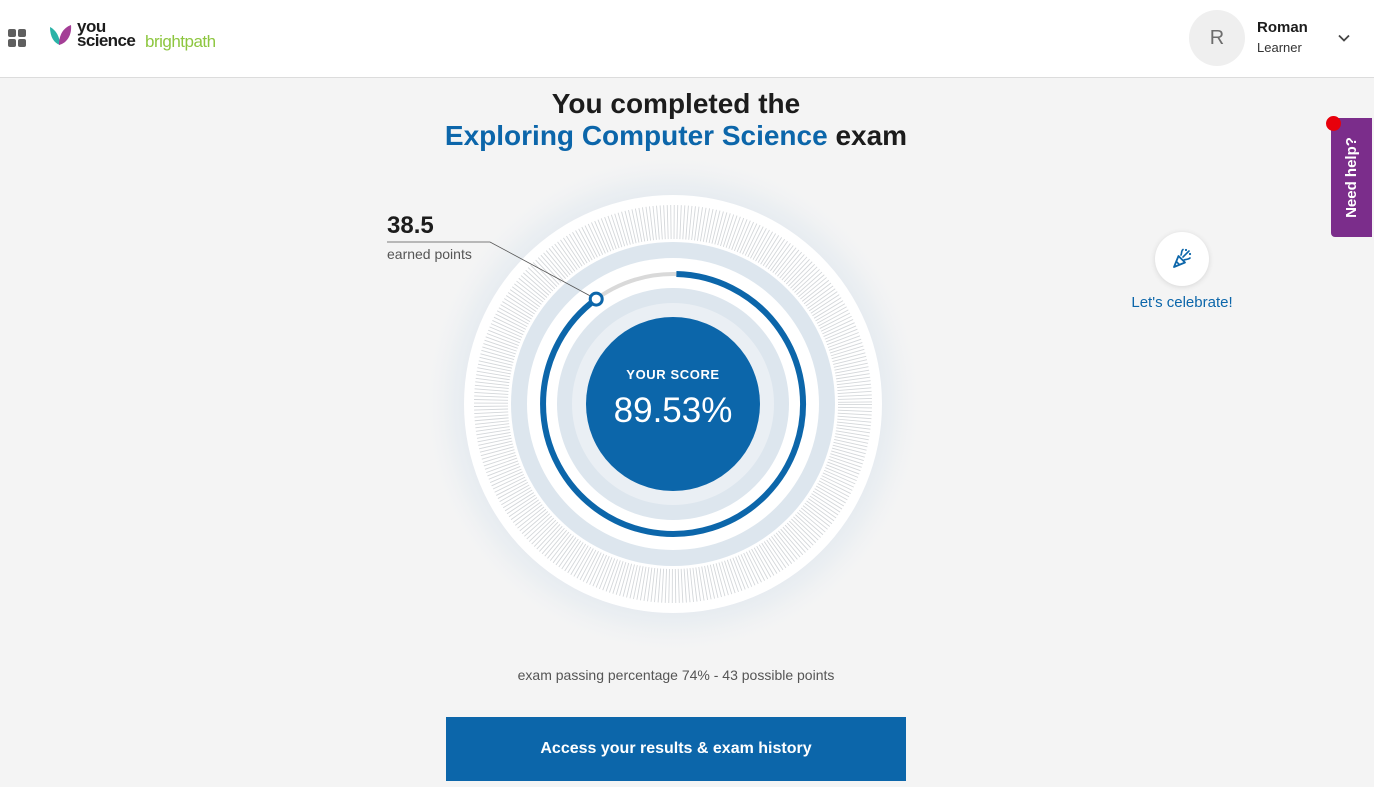 This screenshot has width=1374, height=787. I want to click on youscience-logo: you science brightpath, so click(143, 35).